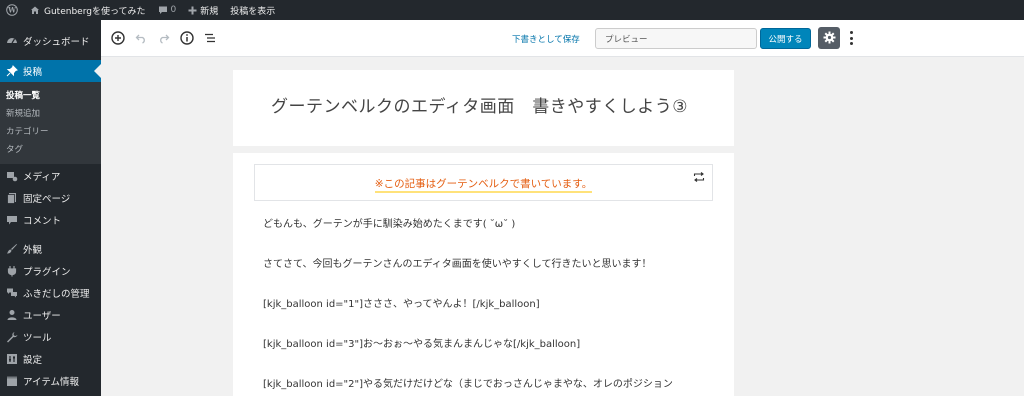 This screenshot has width=1024, height=396. What do you see at coordinates (56, 294) in the screenshot?
I see `sidebar-item-label: ふきだしの管理` at bounding box center [56, 294].